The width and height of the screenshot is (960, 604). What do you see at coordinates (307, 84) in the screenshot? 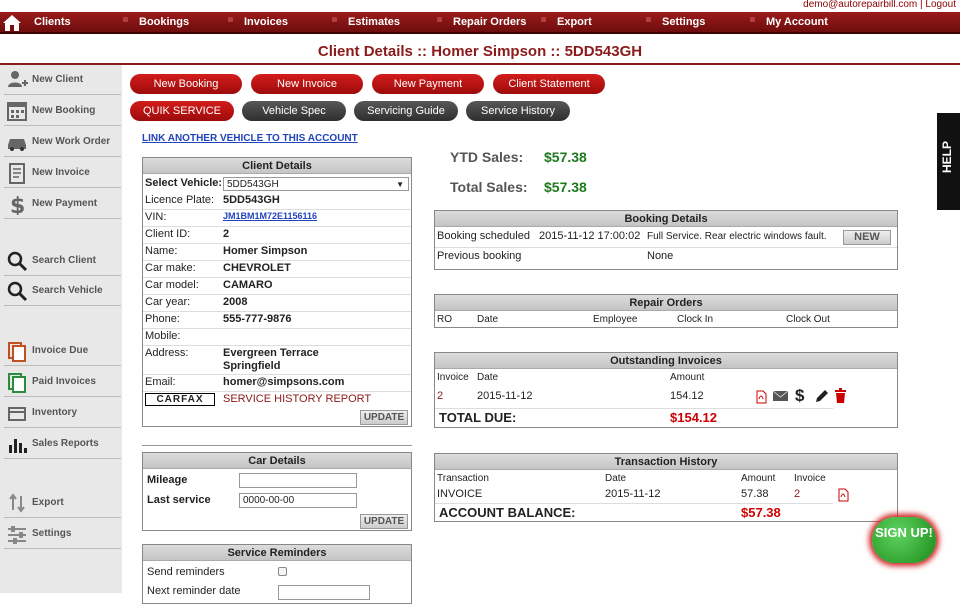
I see `new-invoice-button: New Invoice` at bounding box center [307, 84].